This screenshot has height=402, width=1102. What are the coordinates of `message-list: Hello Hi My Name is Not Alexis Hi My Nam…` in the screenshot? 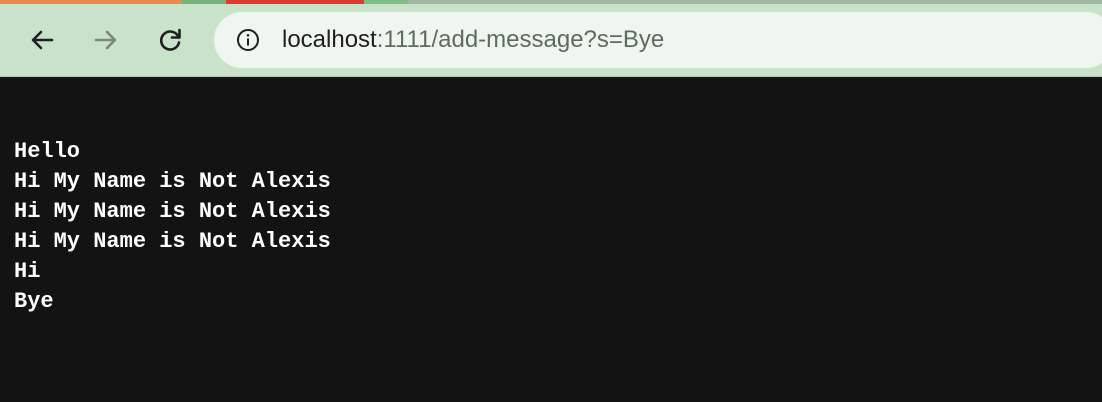 It's located at (172, 227).